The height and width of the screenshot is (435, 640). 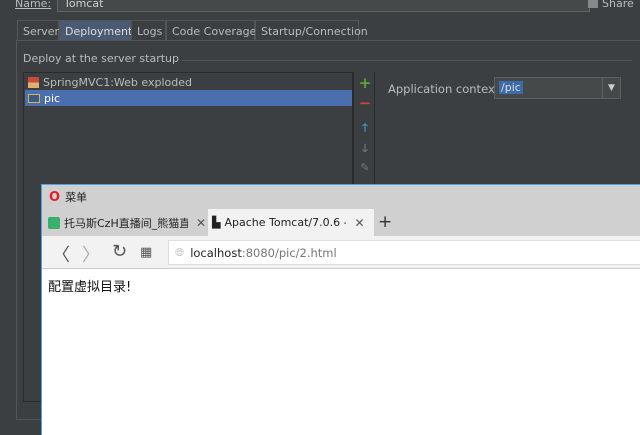 I want to click on application-context-label: Application context:, so click(x=446, y=89).